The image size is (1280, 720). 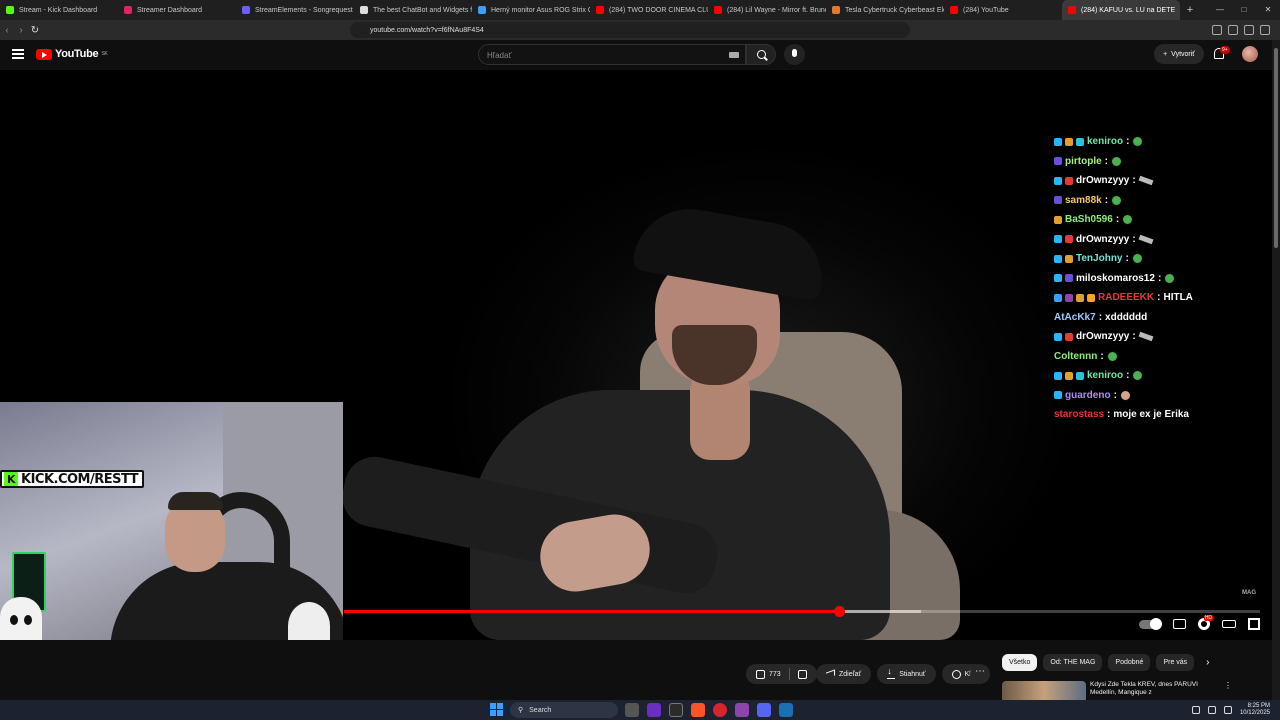 I want to click on player-controls: HD, so click(x=1199, y=622).